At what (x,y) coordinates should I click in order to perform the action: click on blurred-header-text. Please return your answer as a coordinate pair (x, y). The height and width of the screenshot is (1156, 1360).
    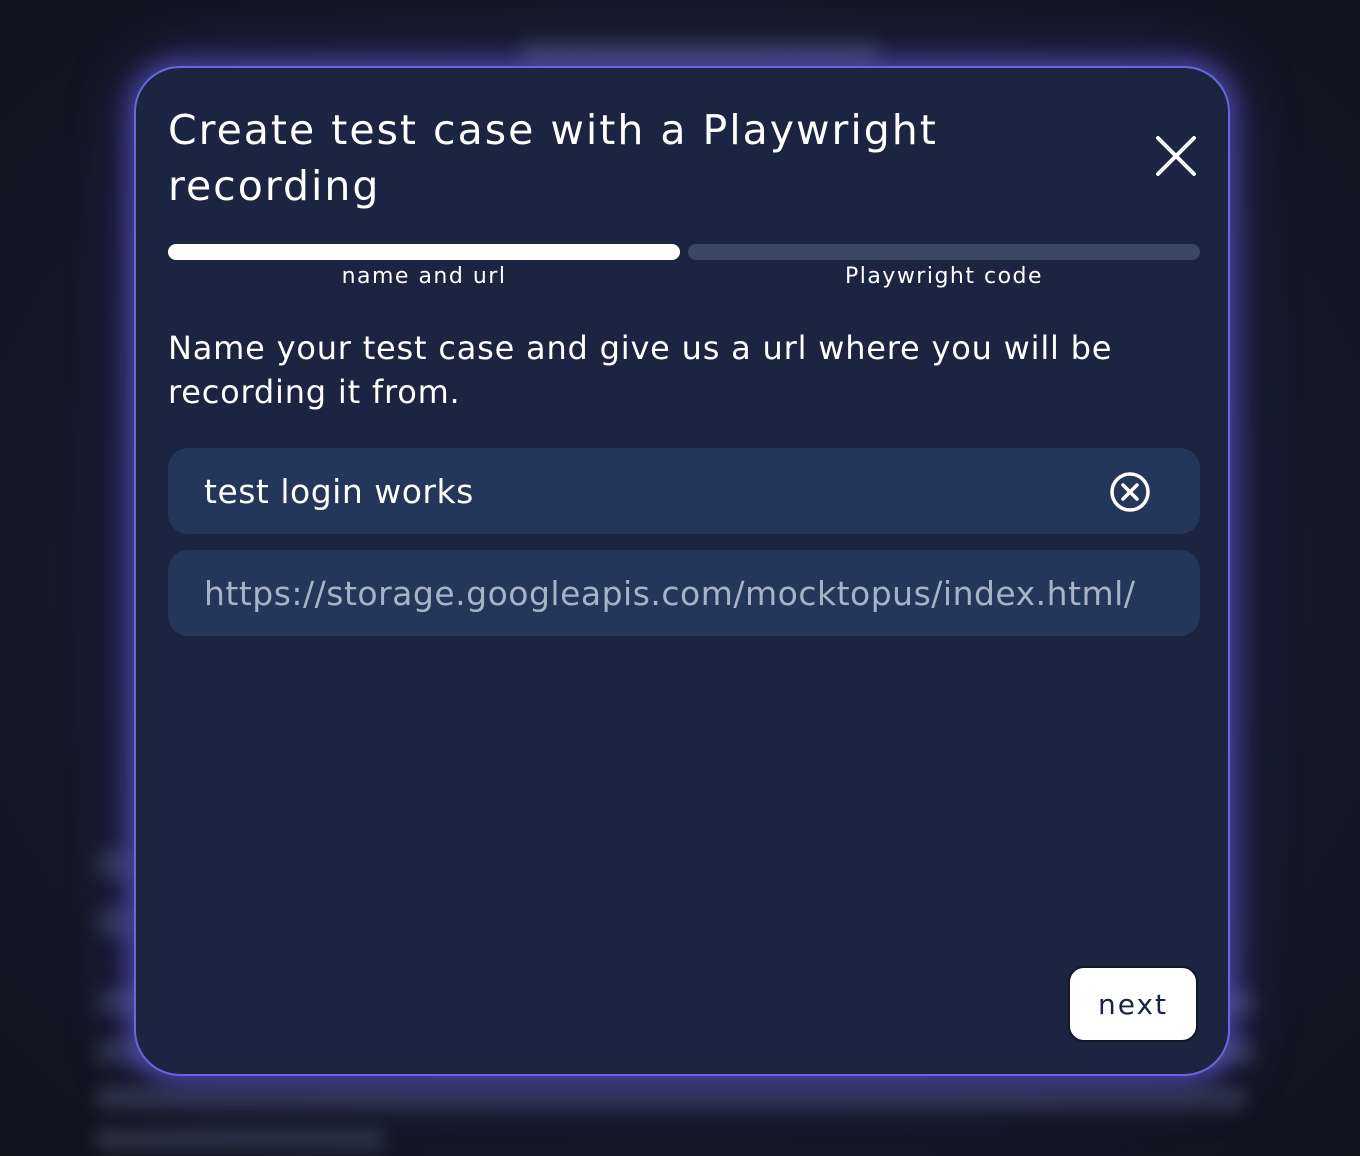
    Looking at the image, I should click on (700, 53).